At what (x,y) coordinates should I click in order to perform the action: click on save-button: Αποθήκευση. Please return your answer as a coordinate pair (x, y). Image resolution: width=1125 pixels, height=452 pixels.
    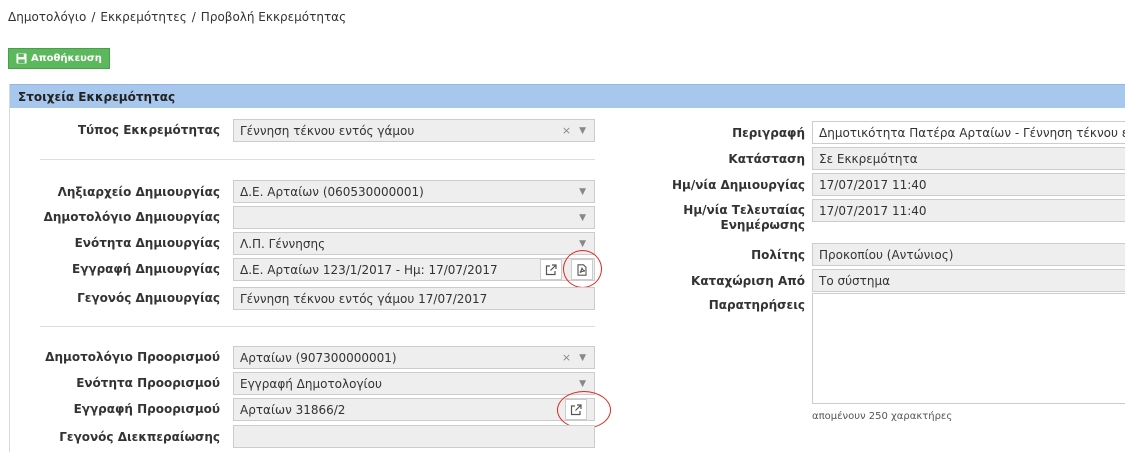
    Looking at the image, I should click on (59, 58).